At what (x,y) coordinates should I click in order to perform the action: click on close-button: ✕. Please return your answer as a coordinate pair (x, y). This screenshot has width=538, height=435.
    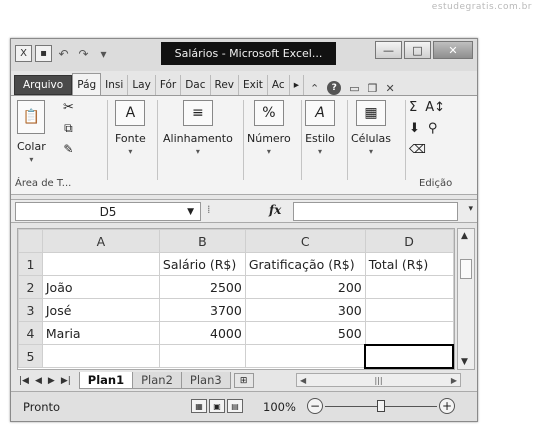
    Looking at the image, I should click on (453, 50).